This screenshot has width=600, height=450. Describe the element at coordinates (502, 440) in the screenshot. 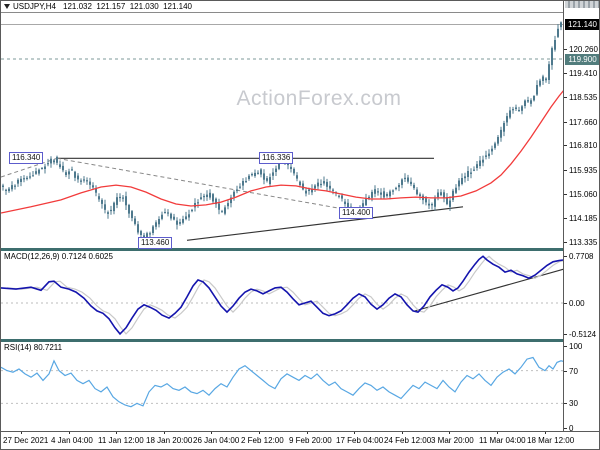

I see `date-label: 11 Mar 04:00` at that location.